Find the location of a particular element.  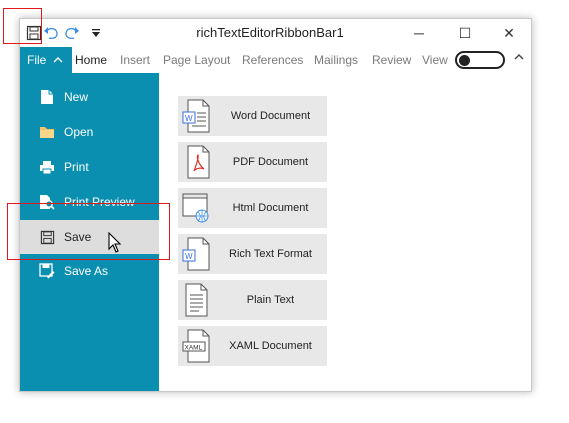

maximize-button: ☐ is located at coordinates (465, 33).